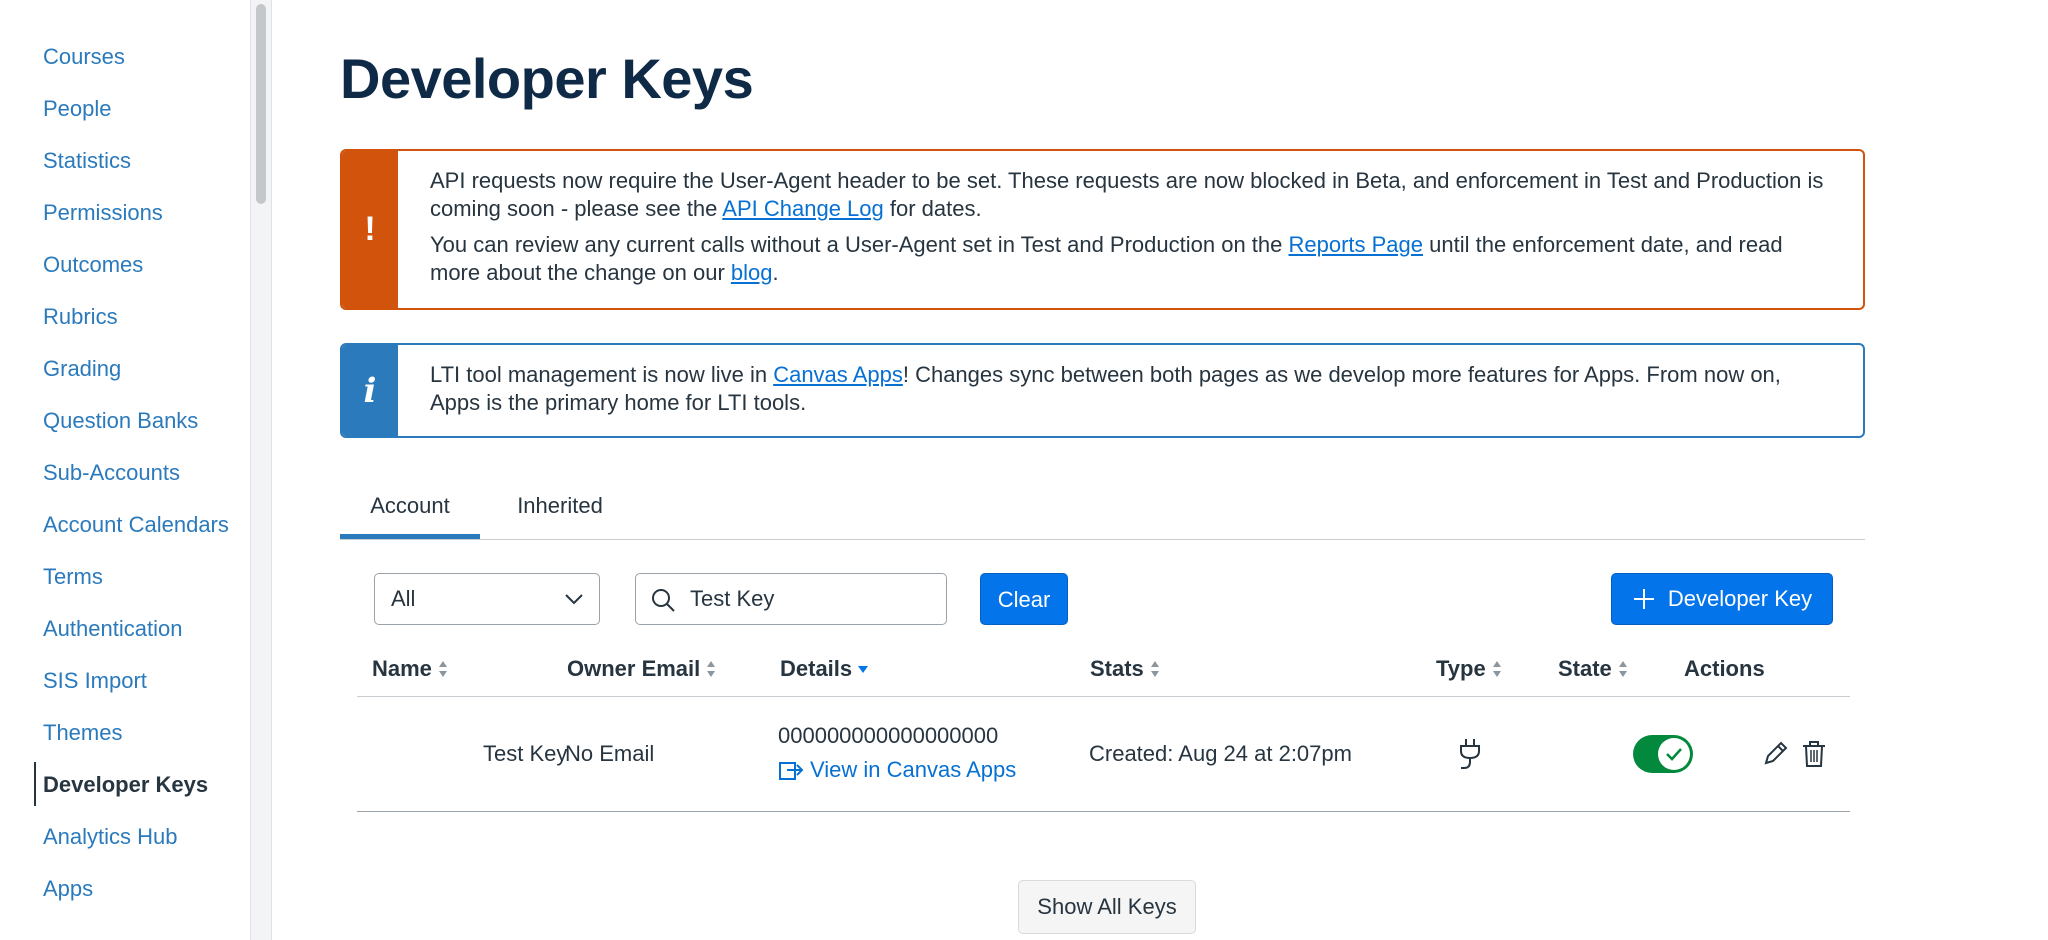  What do you see at coordinates (574, 599) in the screenshot?
I see `chevron-down-icon` at bounding box center [574, 599].